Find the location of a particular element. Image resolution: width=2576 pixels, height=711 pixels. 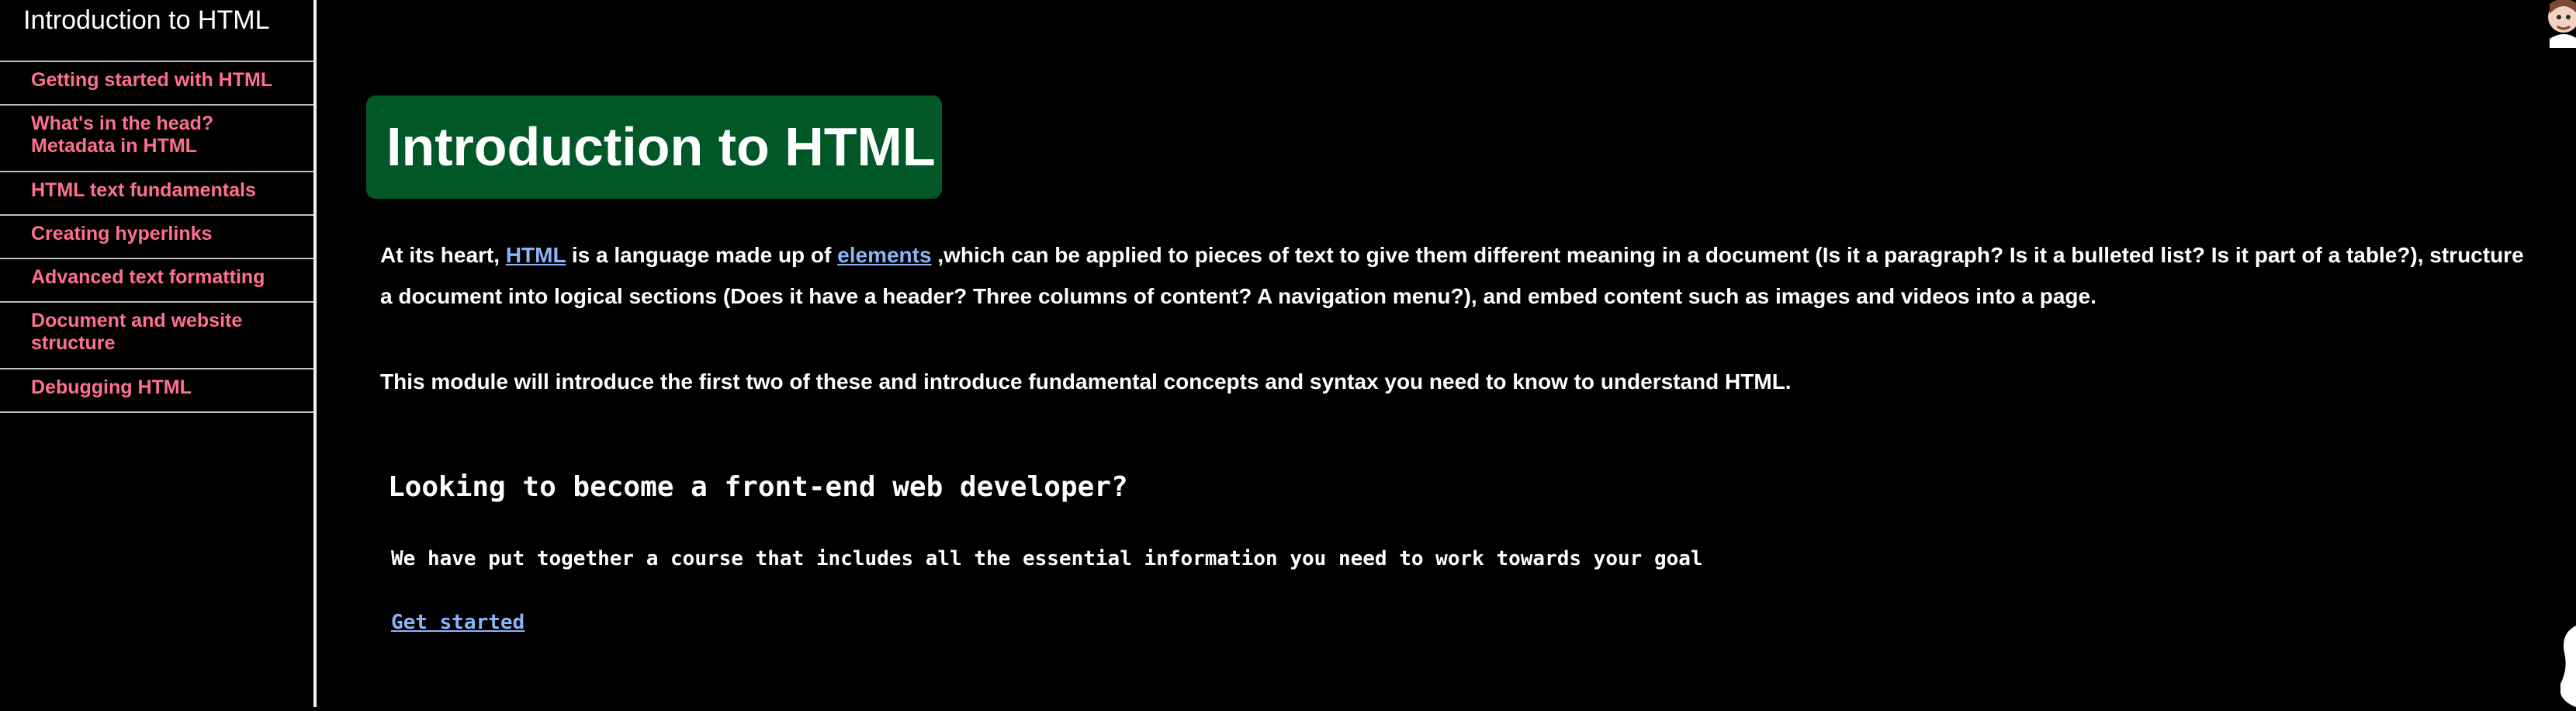

sidebar-item-advanced-formatting: Advanced text formatting is located at coordinates (156, 281).